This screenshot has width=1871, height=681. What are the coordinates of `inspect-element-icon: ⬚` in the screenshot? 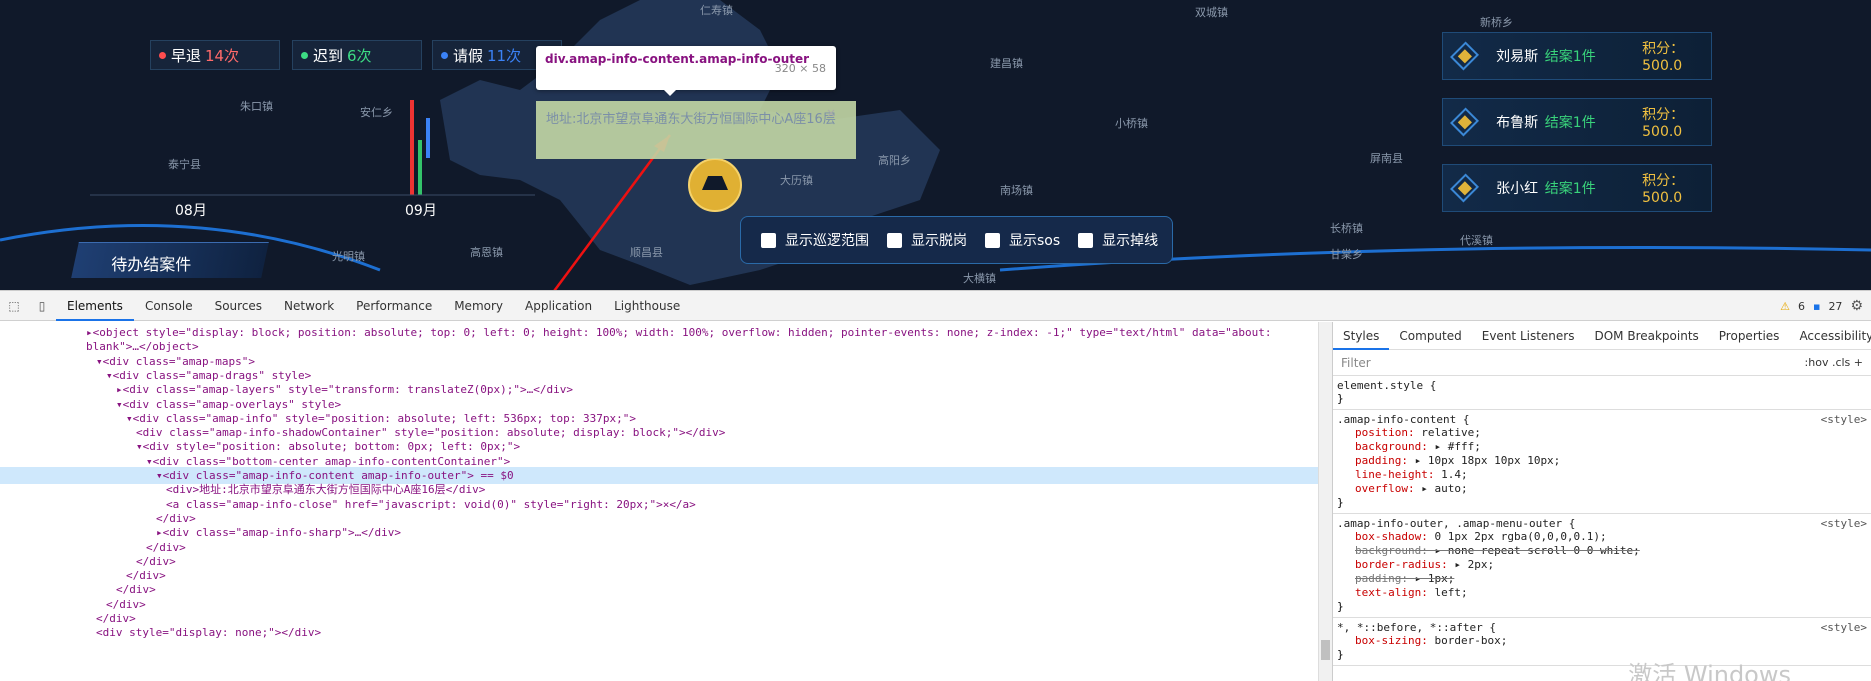 It's located at (14, 306).